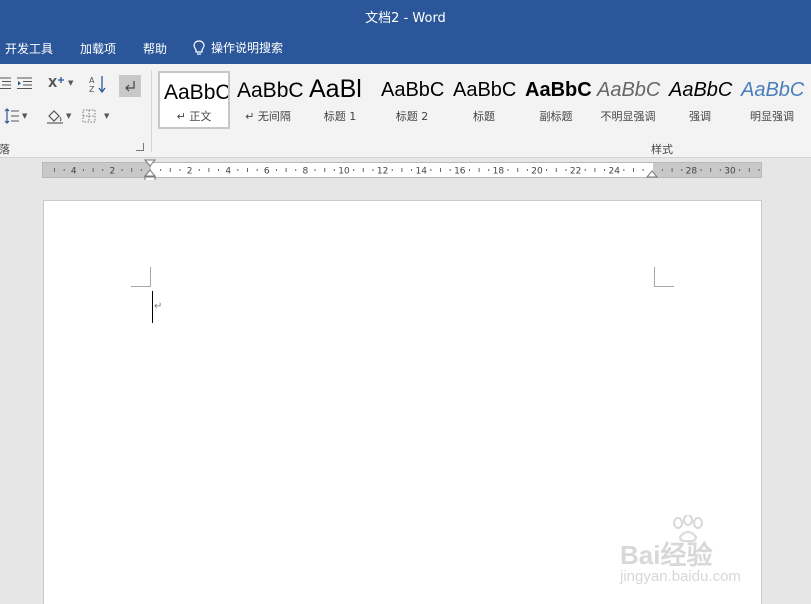 This screenshot has height=604, width=811. Describe the element at coordinates (575, 172) in the screenshot. I see `ruler-label: 22` at that location.